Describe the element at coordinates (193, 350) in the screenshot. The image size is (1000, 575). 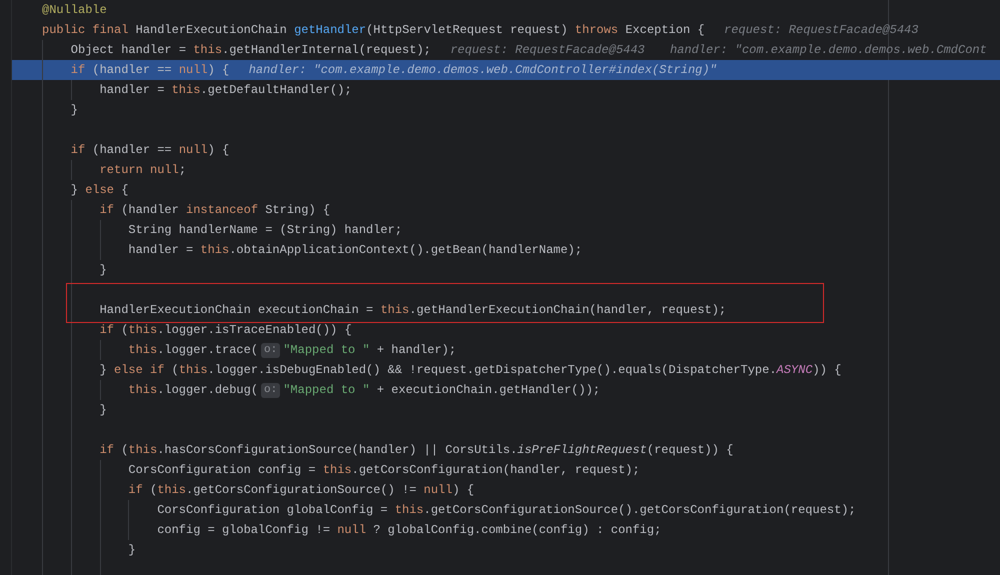
I see `code-text: this.logger.trace(` at that location.